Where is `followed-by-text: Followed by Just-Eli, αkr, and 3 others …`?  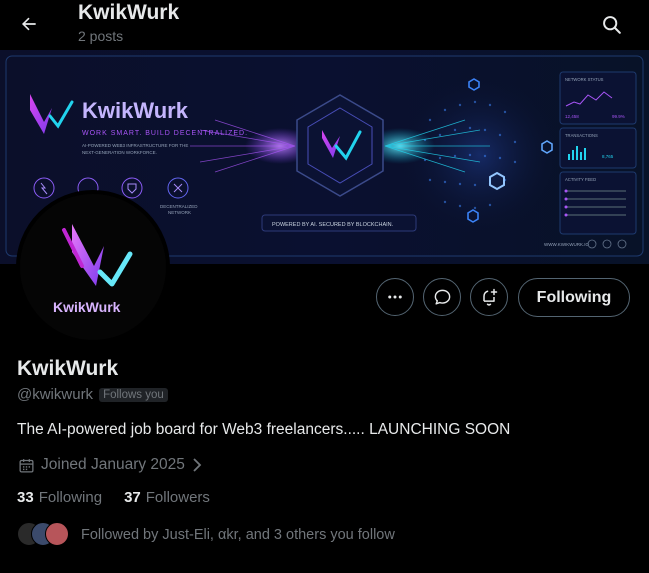
followed-by-text: Followed by Just-Eli, αkr, and 3 others … is located at coordinates (238, 535).